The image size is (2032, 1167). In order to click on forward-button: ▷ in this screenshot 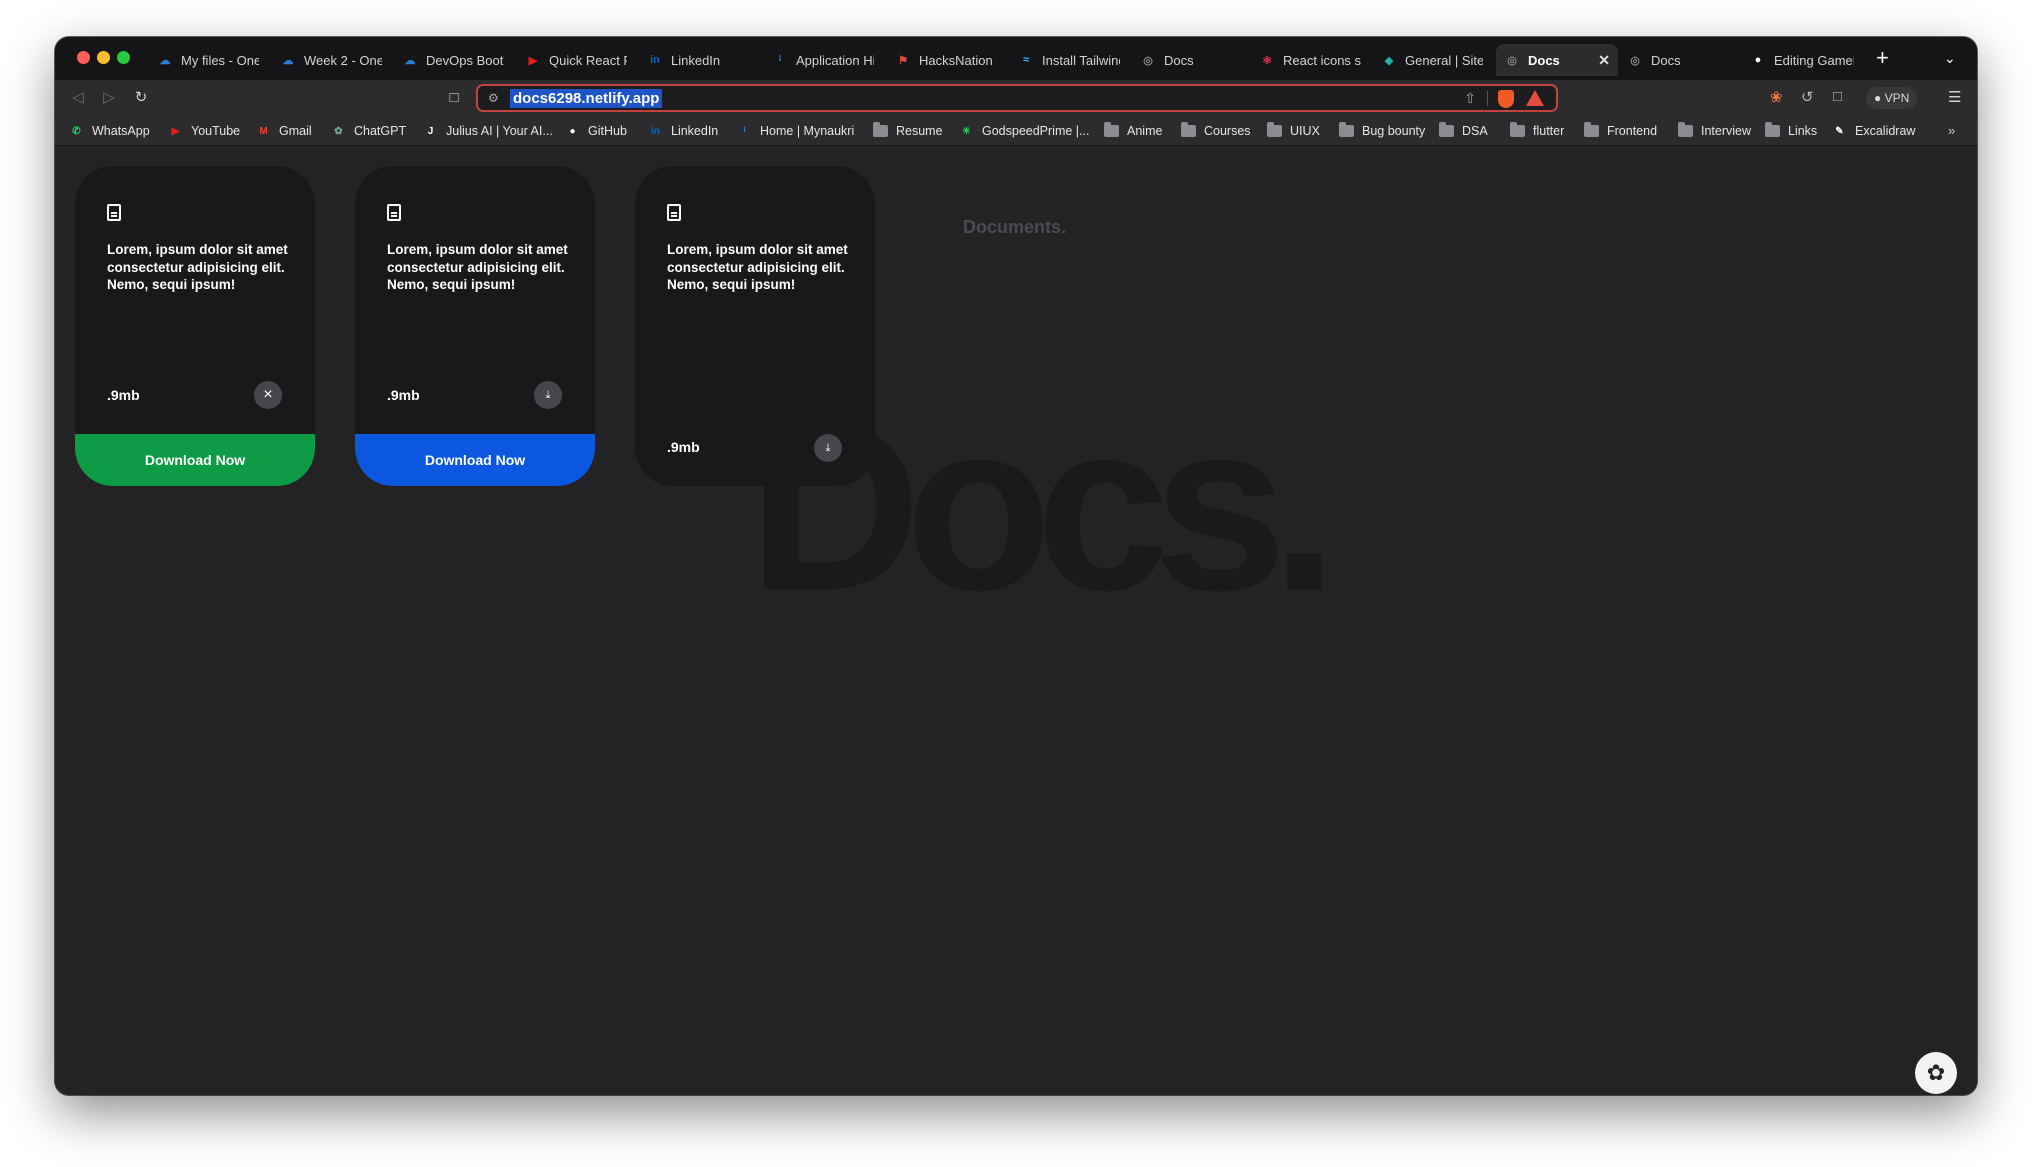, I will do `click(109, 98)`.